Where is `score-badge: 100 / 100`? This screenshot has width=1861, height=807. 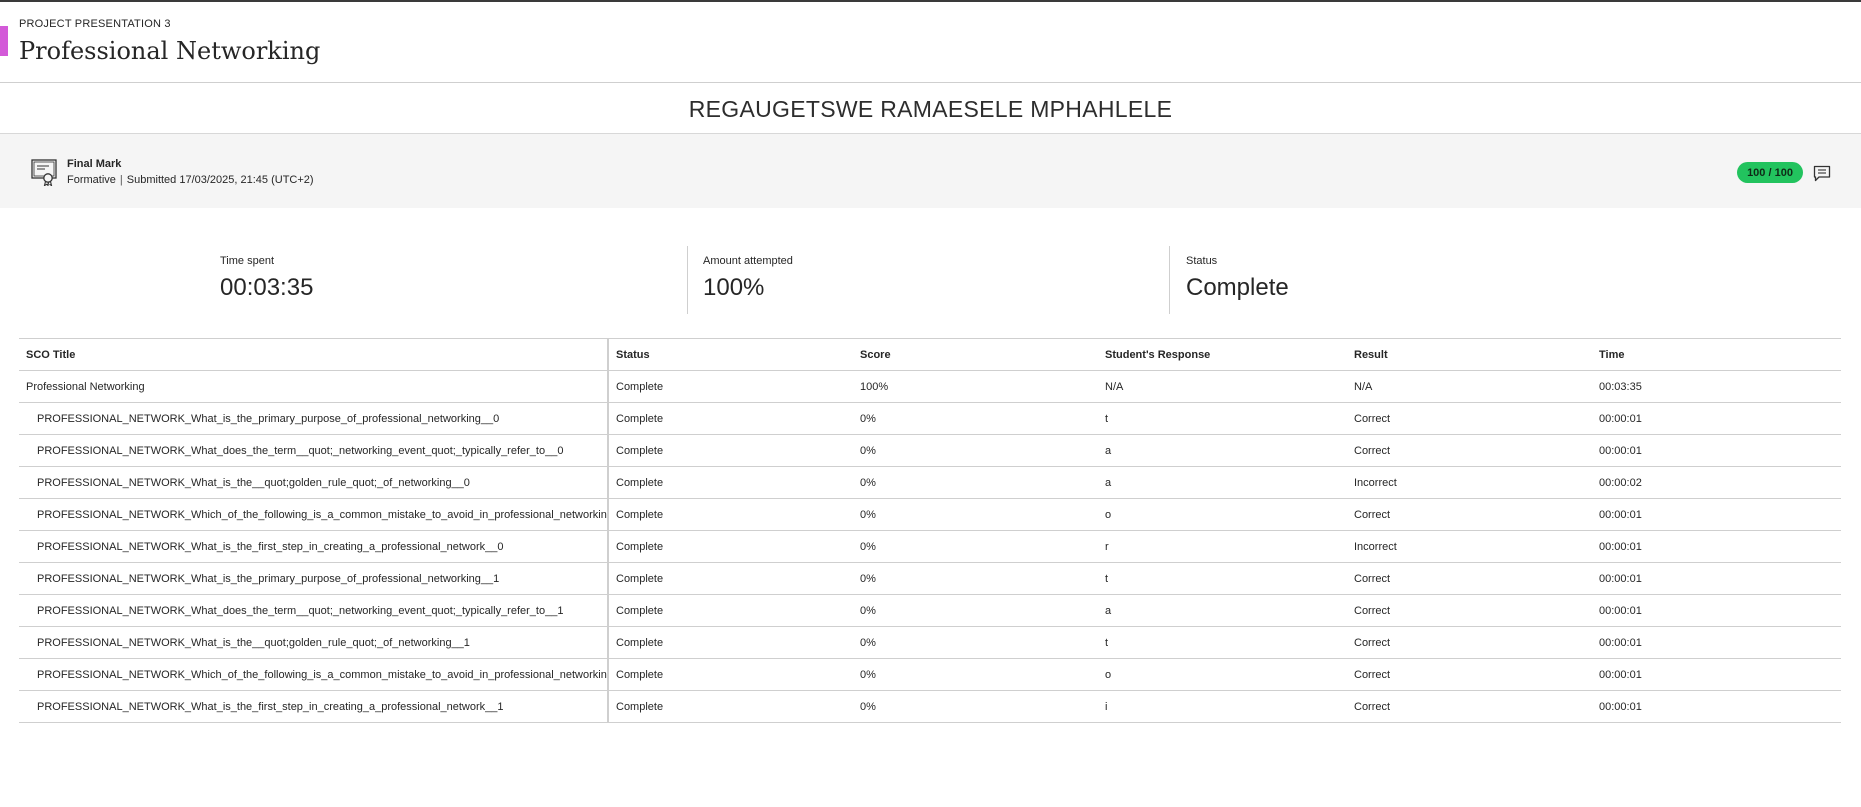 score-badge: 100 / 100 is located at coordinates (1770, 172).